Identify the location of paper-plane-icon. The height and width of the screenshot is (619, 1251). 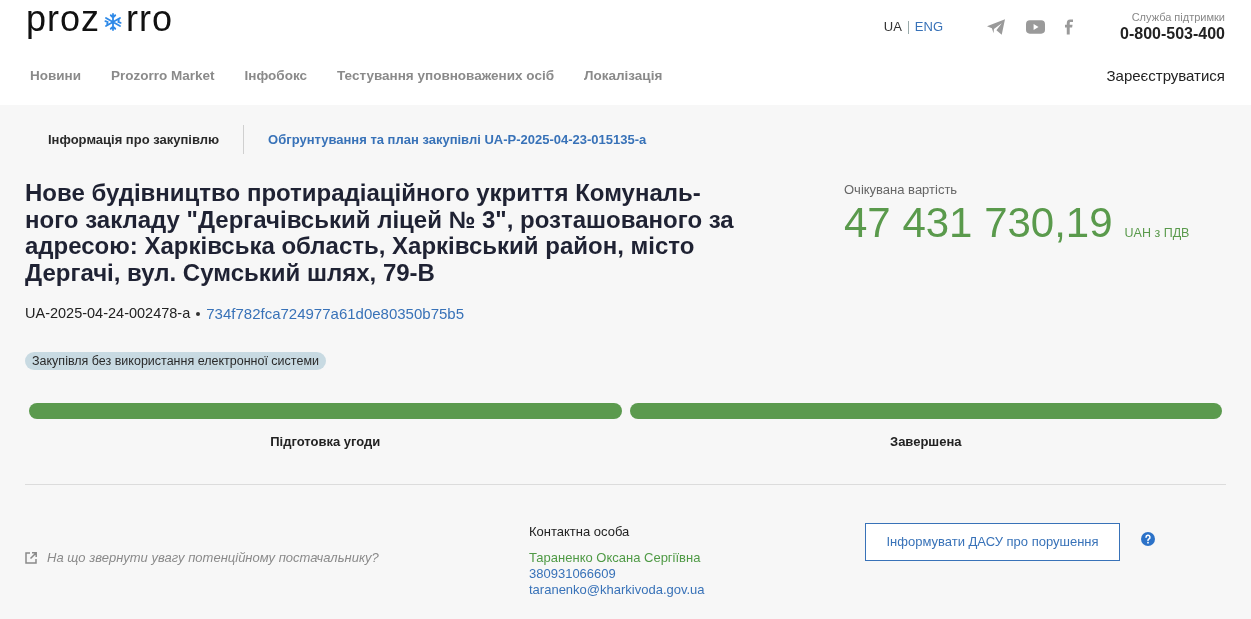
(996, 27).